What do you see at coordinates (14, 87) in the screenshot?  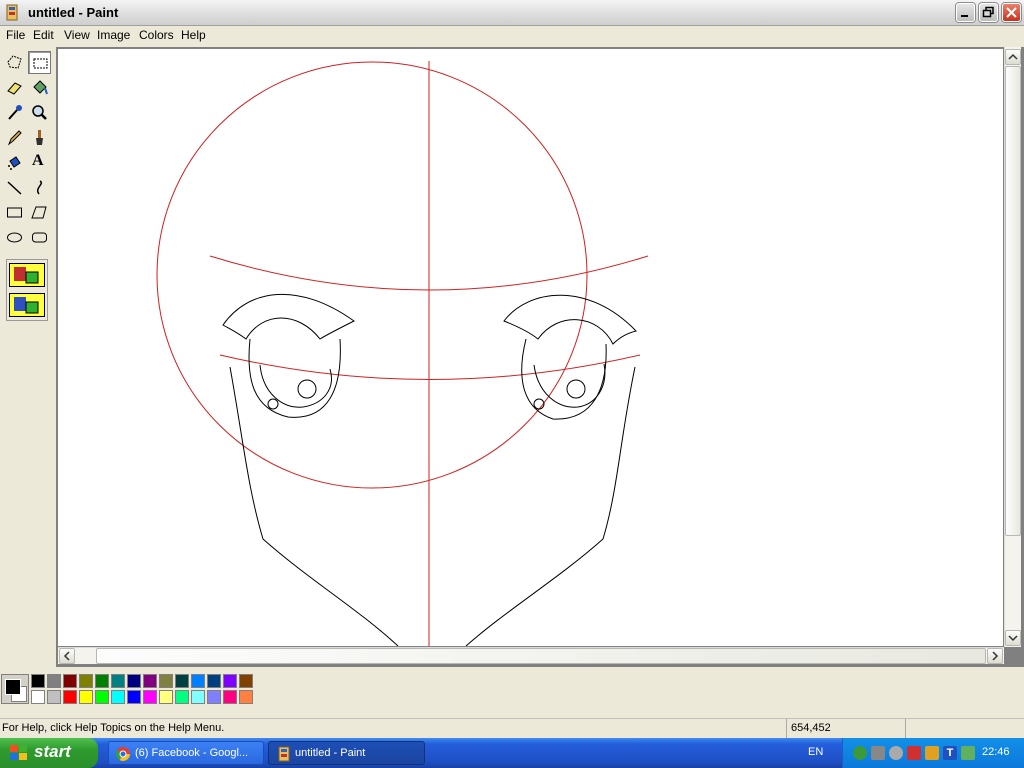 I see `eraser-tool` at bounding box center [14, 87].